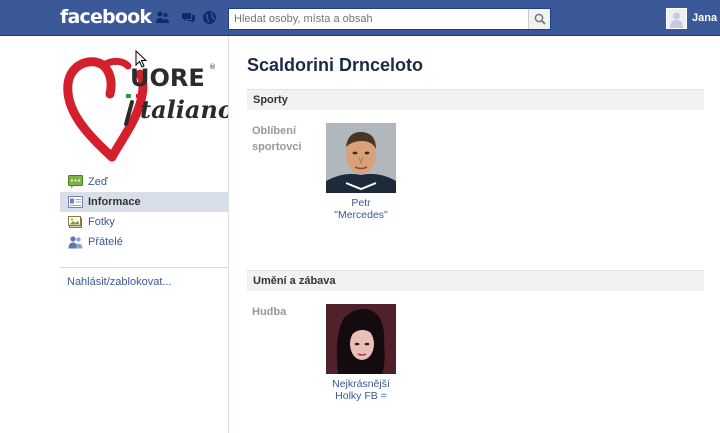 This screenshot has height=433, width=720. I want to click on sidebar-item-wall: Zeď, so click(144, 182).